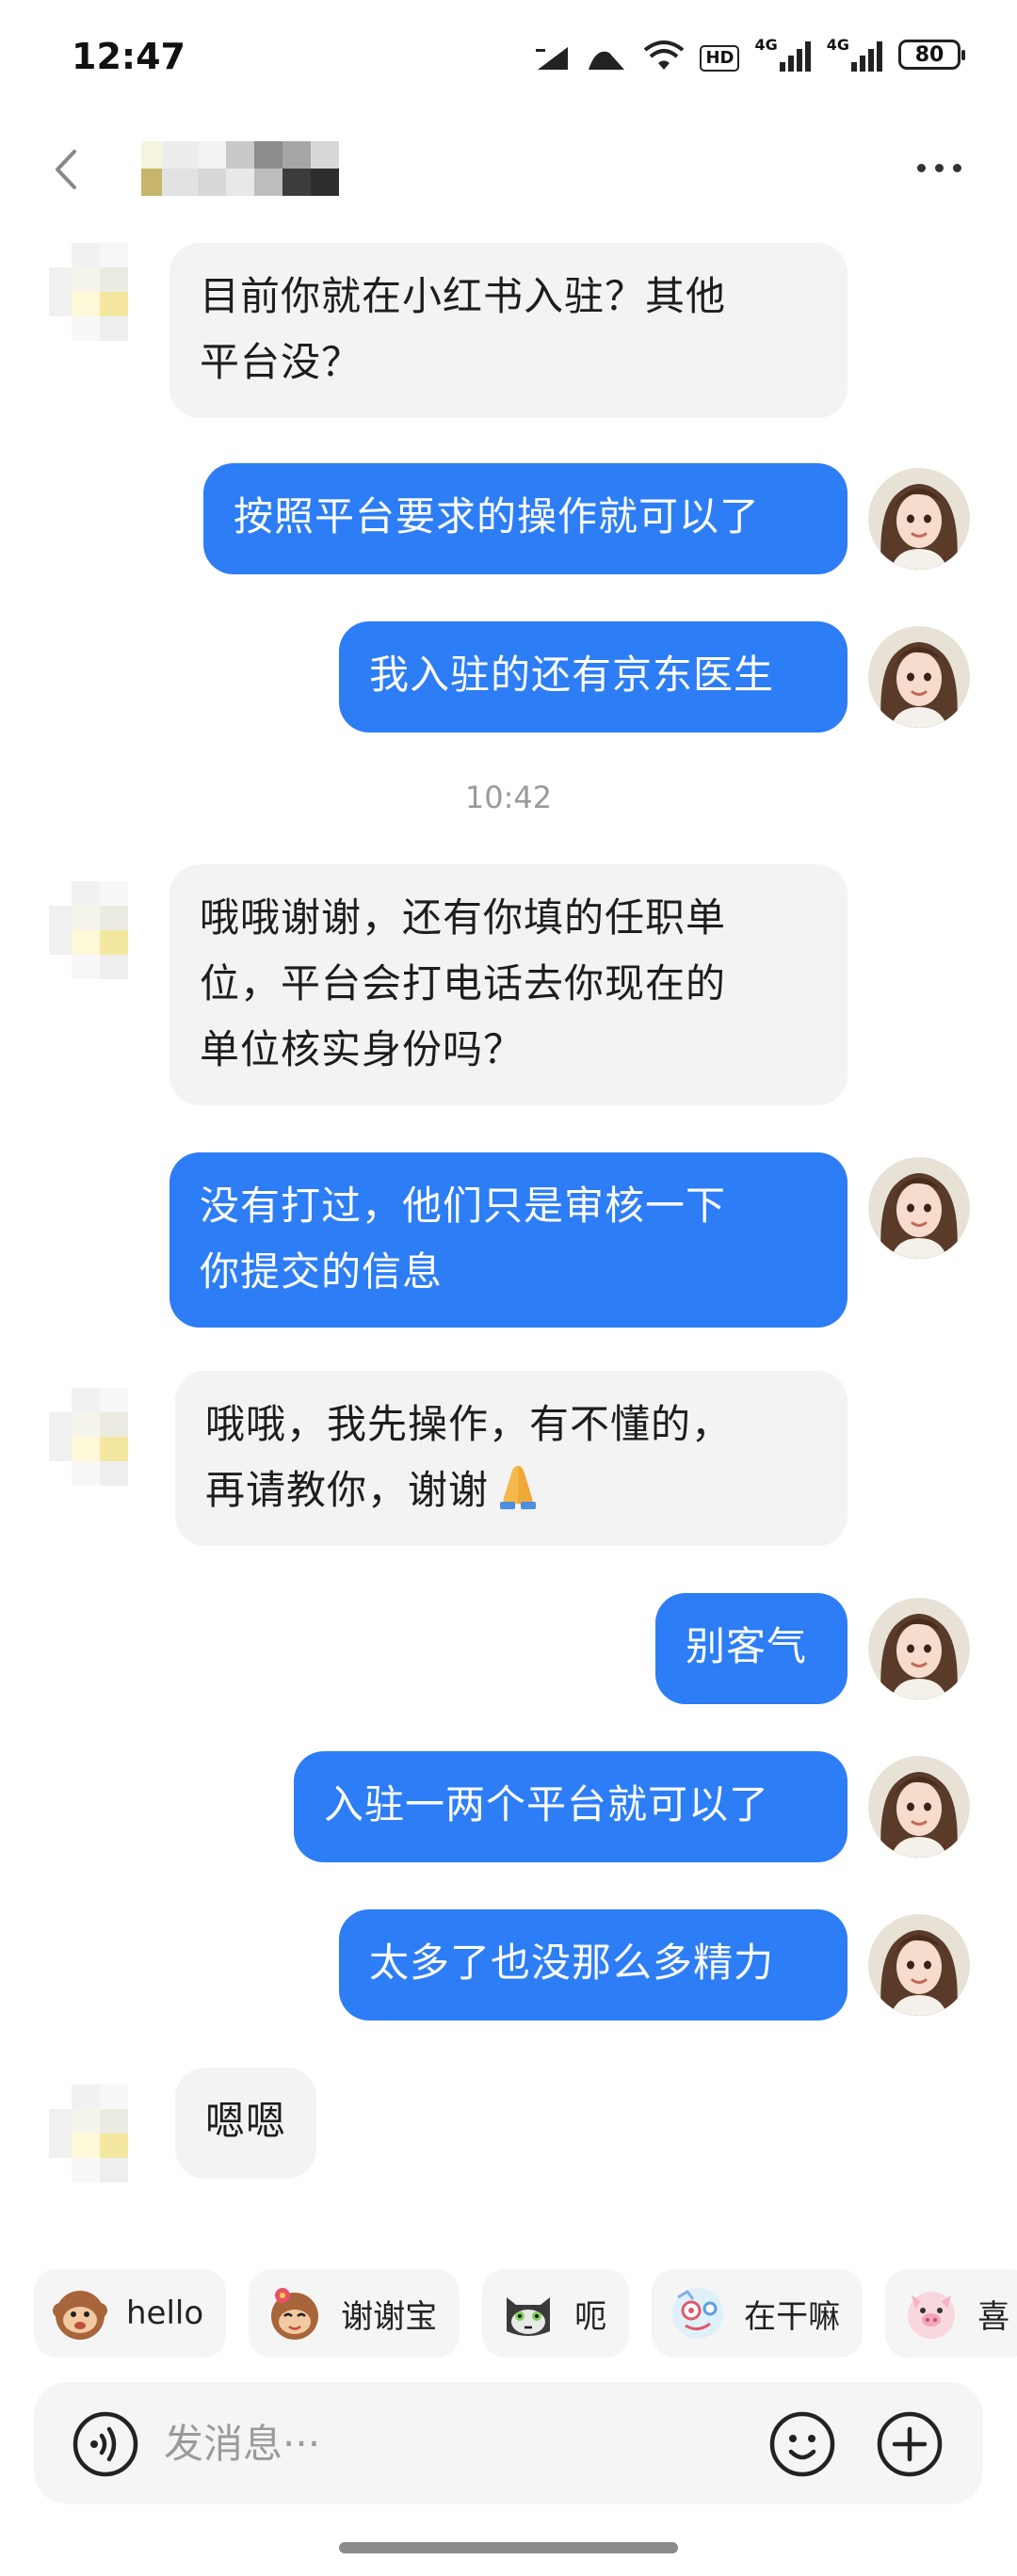 The image size is (1017, 2576). What do you see at coordinates (389, 2316) in the screenshot?
I see `quick-reply-label: 谢谢宝` at bounding box center [389, 2316].